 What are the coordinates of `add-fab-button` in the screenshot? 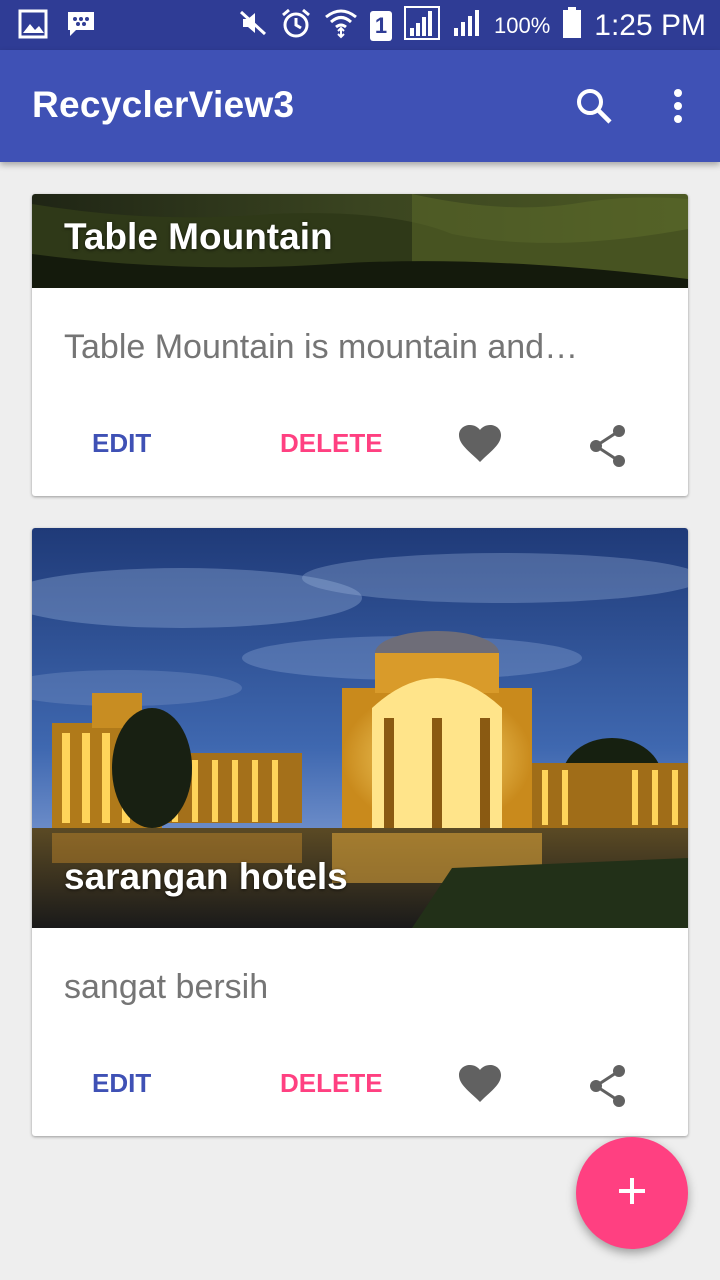 It's located at (632, 1193).